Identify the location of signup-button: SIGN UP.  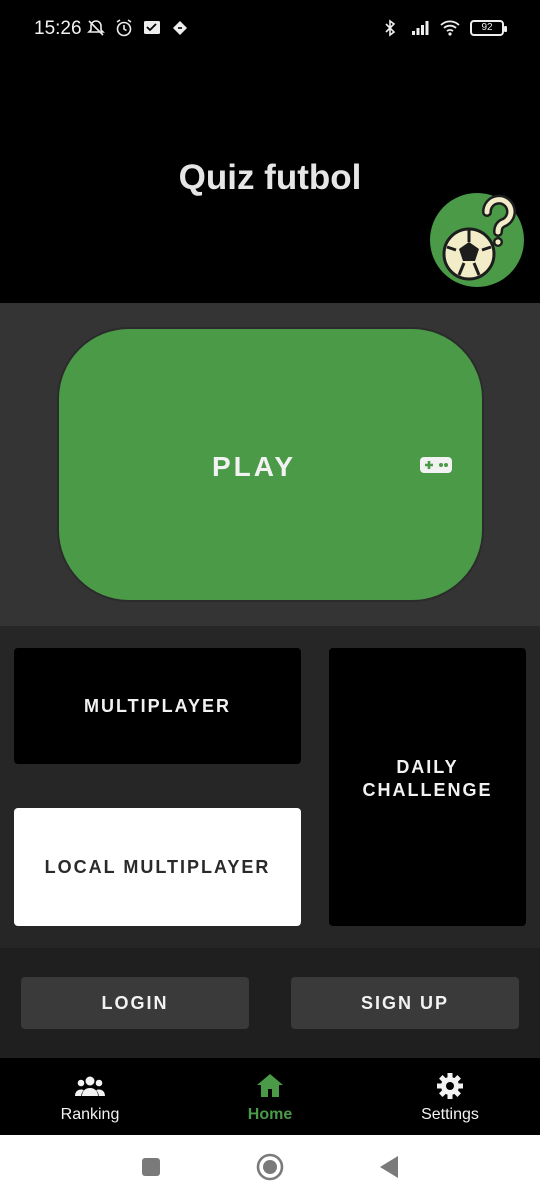
(405, 1003).